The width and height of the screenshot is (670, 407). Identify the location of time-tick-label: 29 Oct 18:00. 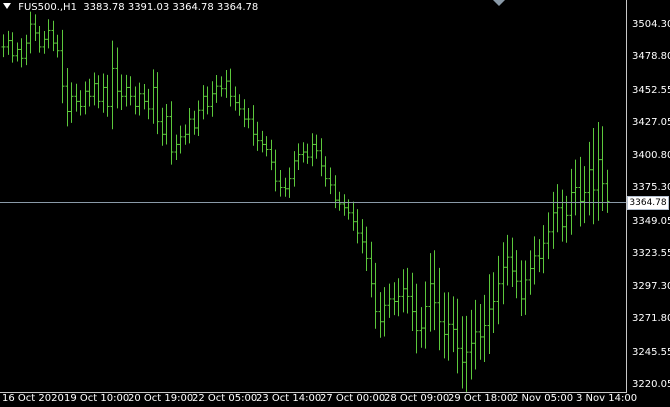
(481, 398).